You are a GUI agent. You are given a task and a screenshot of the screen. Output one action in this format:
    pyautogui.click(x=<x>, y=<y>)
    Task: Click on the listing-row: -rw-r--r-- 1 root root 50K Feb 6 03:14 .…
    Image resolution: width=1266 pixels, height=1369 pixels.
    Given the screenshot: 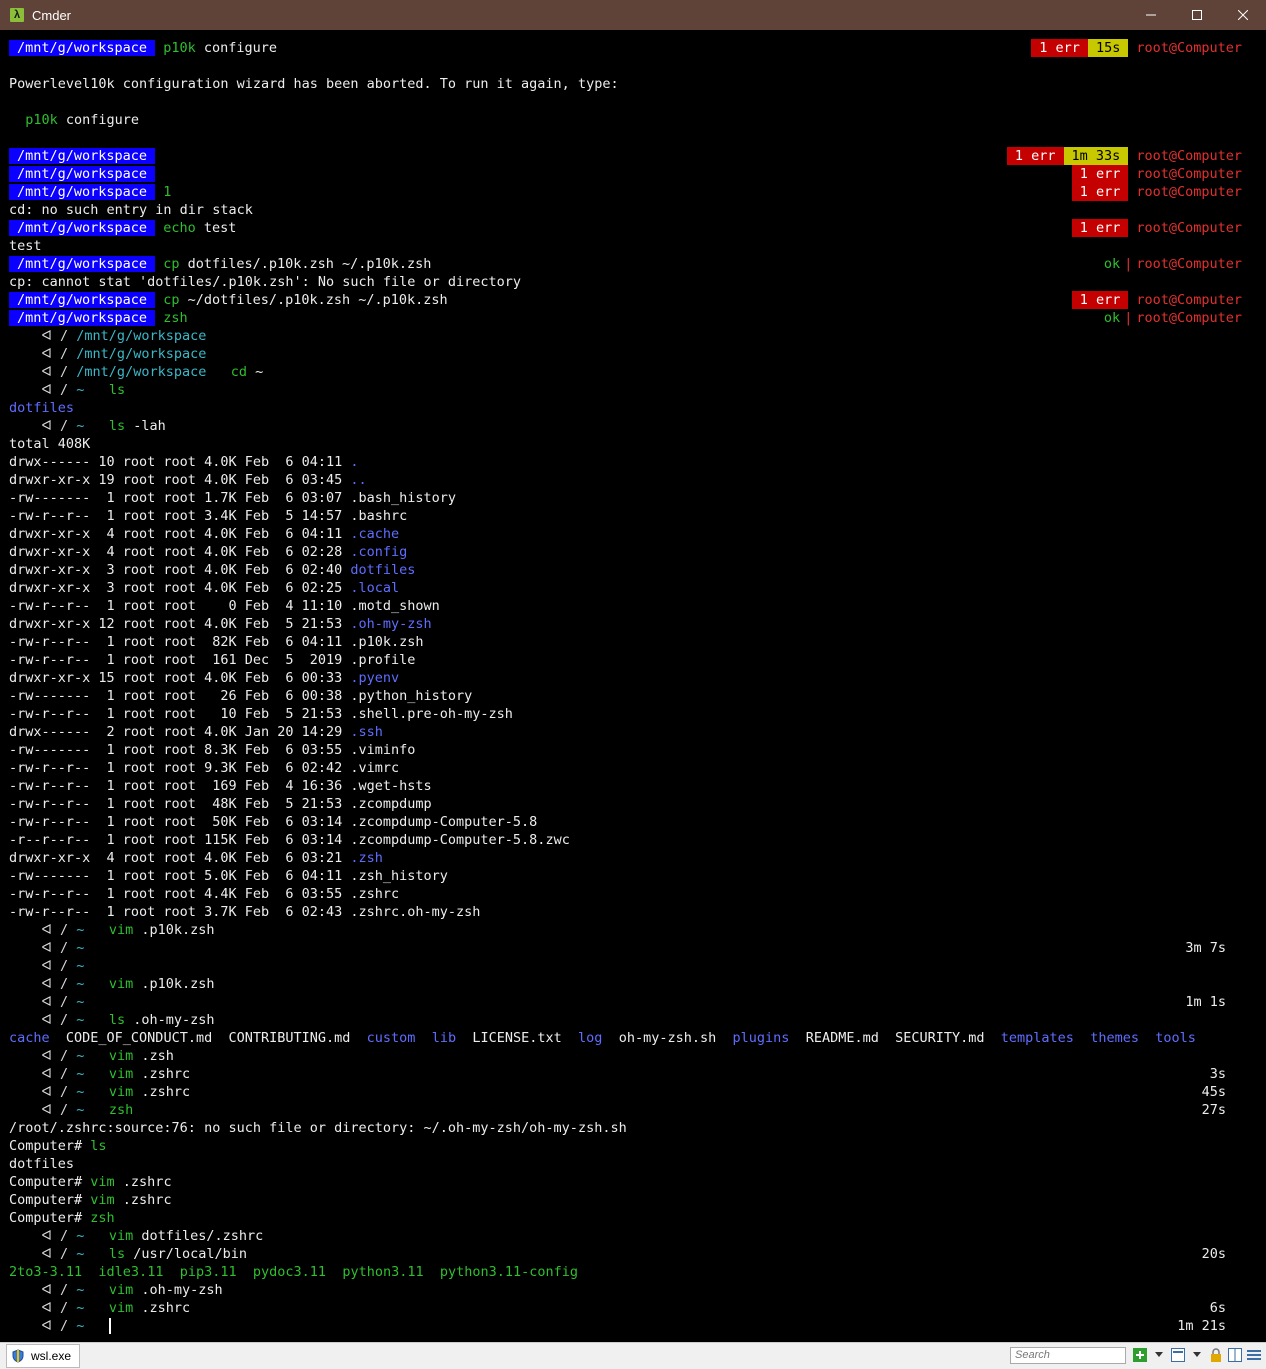 What is the action you would take?
    pyautogui.click(x=273, y=822)
    